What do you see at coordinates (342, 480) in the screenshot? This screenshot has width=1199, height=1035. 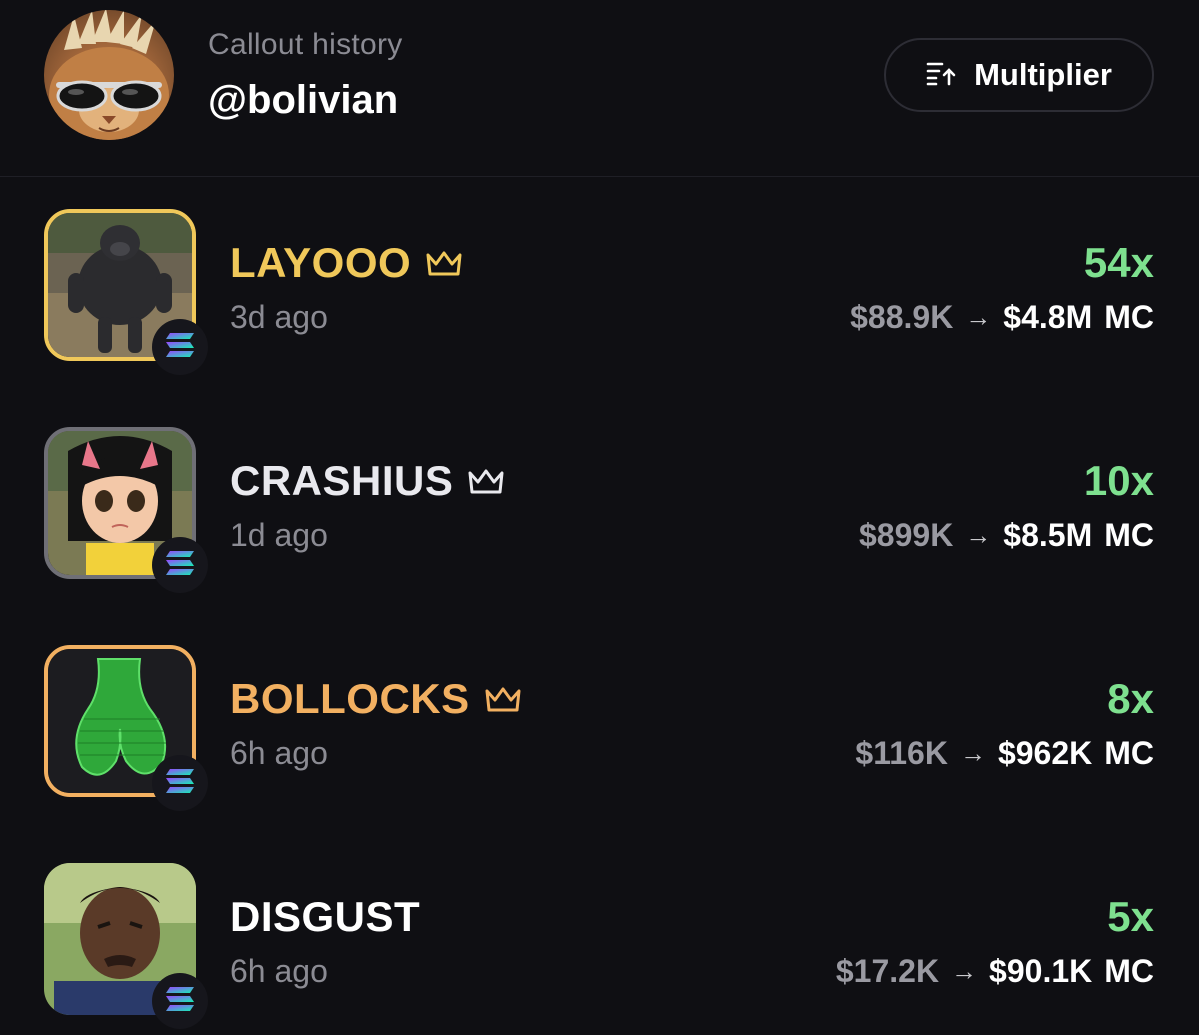 I see `token-name: CRASHIUS` at bounding box center [342, 480].